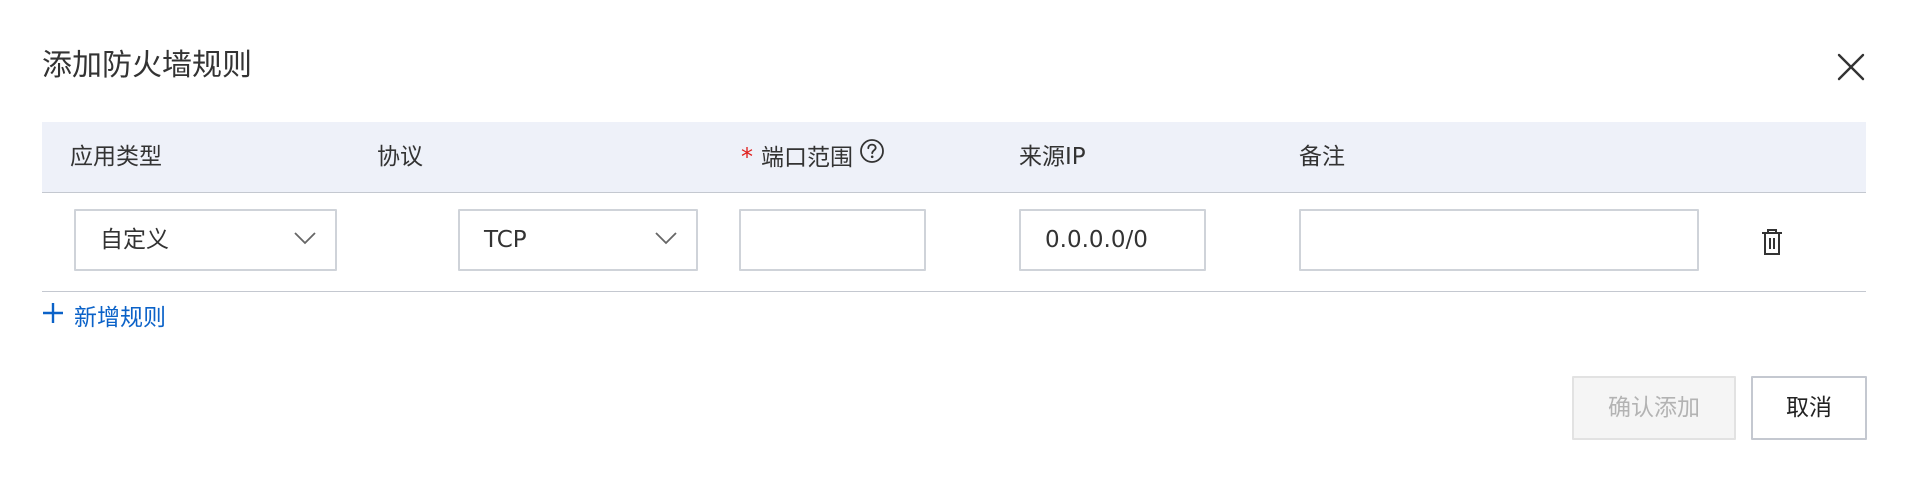 The width and height of the screenshot is (1906, 482). I want to click on app-type-value: 自定义, so click(134, 240).